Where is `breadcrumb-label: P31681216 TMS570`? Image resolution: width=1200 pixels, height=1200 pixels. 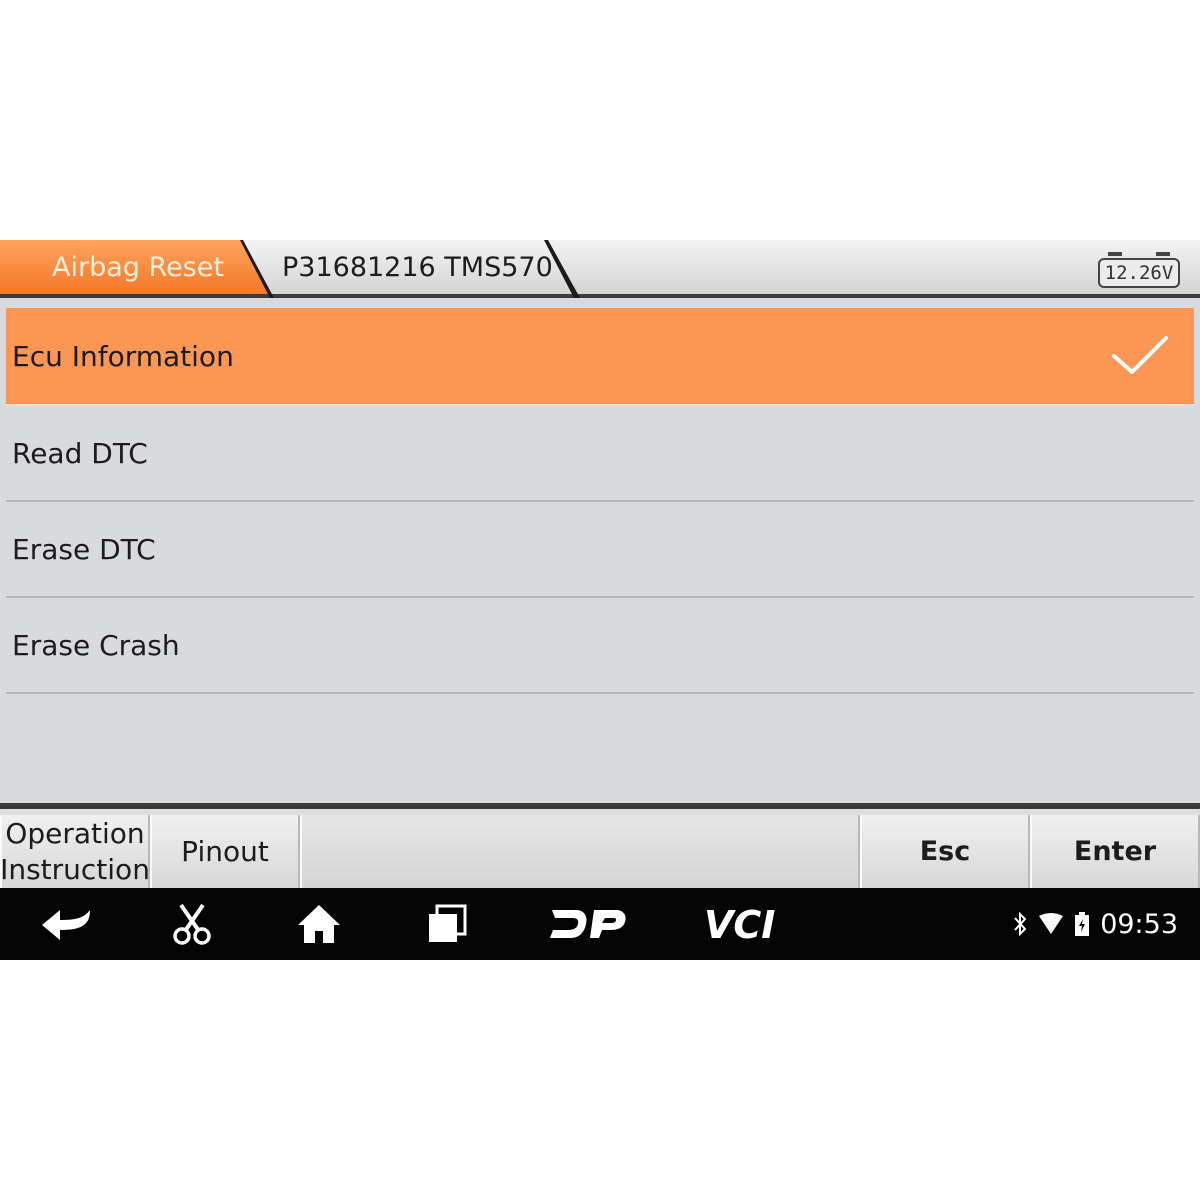 breadcrumb-label: P31681216 TMS570 is located at coordinates (417, 267).